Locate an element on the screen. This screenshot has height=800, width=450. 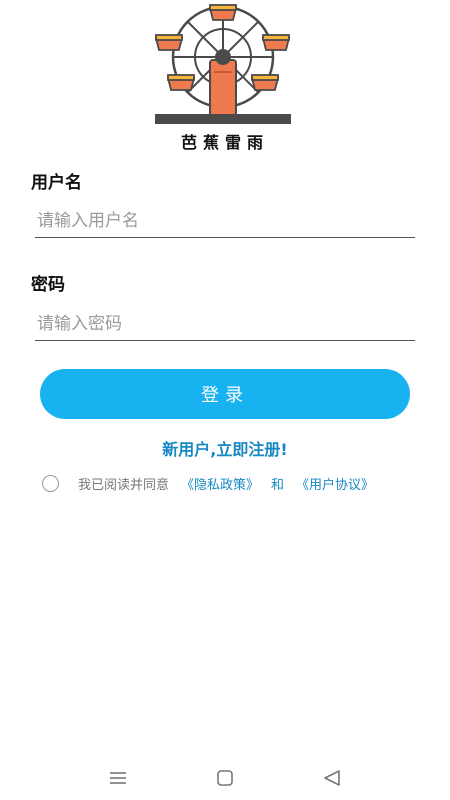
agreement-and-text: 和 is located at coordinates (278, 485).